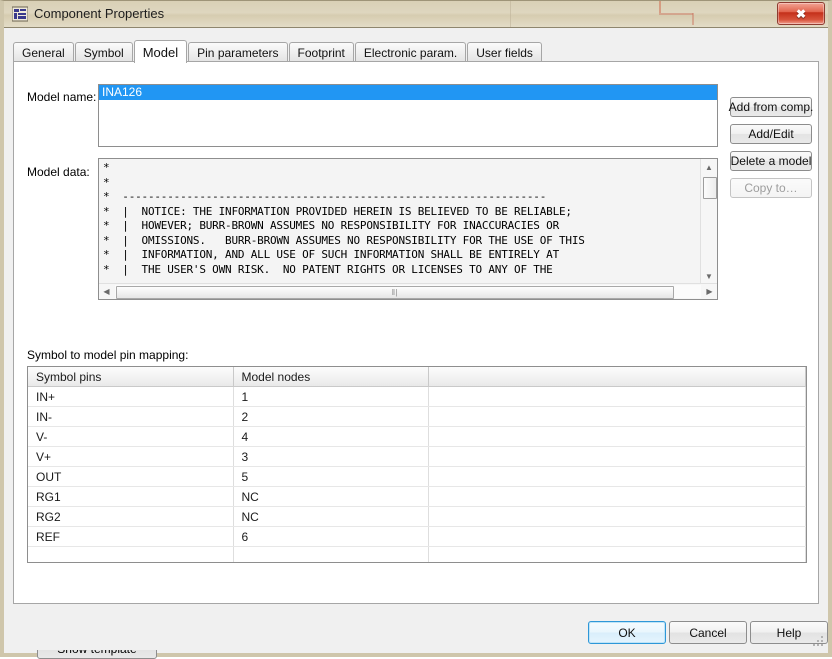  Describe the element at coordinates (99, 13) in the screenshot. I see `window-title: Component Properties` at that location.